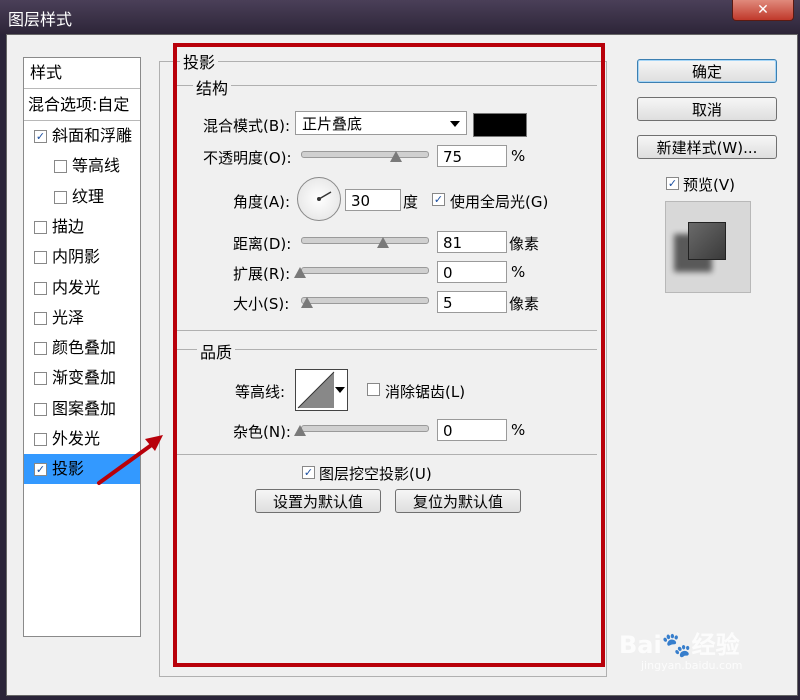 Image resolution: width=800 pixels, height=700 pixels. Describe the element at coordinates (400, 17) in the screenshot. I see `title-bar: 图层样式 ✕` at that location.